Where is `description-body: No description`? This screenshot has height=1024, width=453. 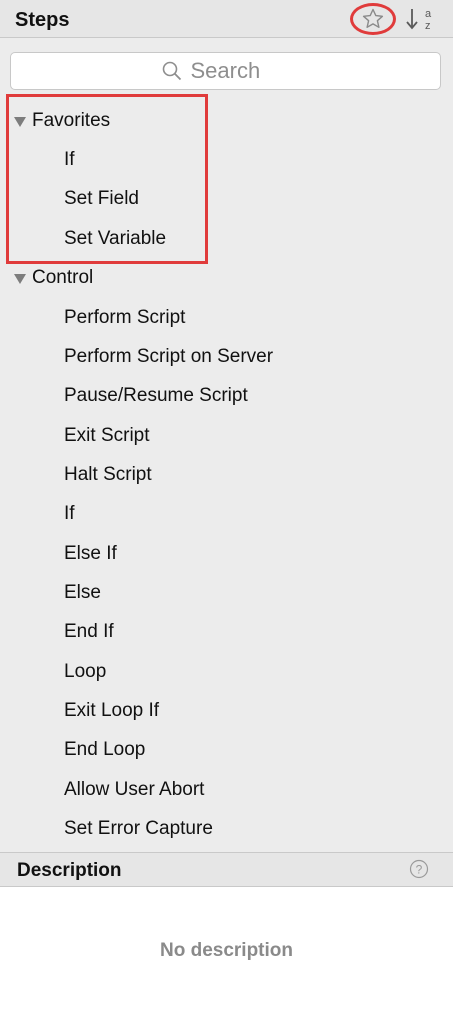
description-body: No description is located at coordinates (226, 955).